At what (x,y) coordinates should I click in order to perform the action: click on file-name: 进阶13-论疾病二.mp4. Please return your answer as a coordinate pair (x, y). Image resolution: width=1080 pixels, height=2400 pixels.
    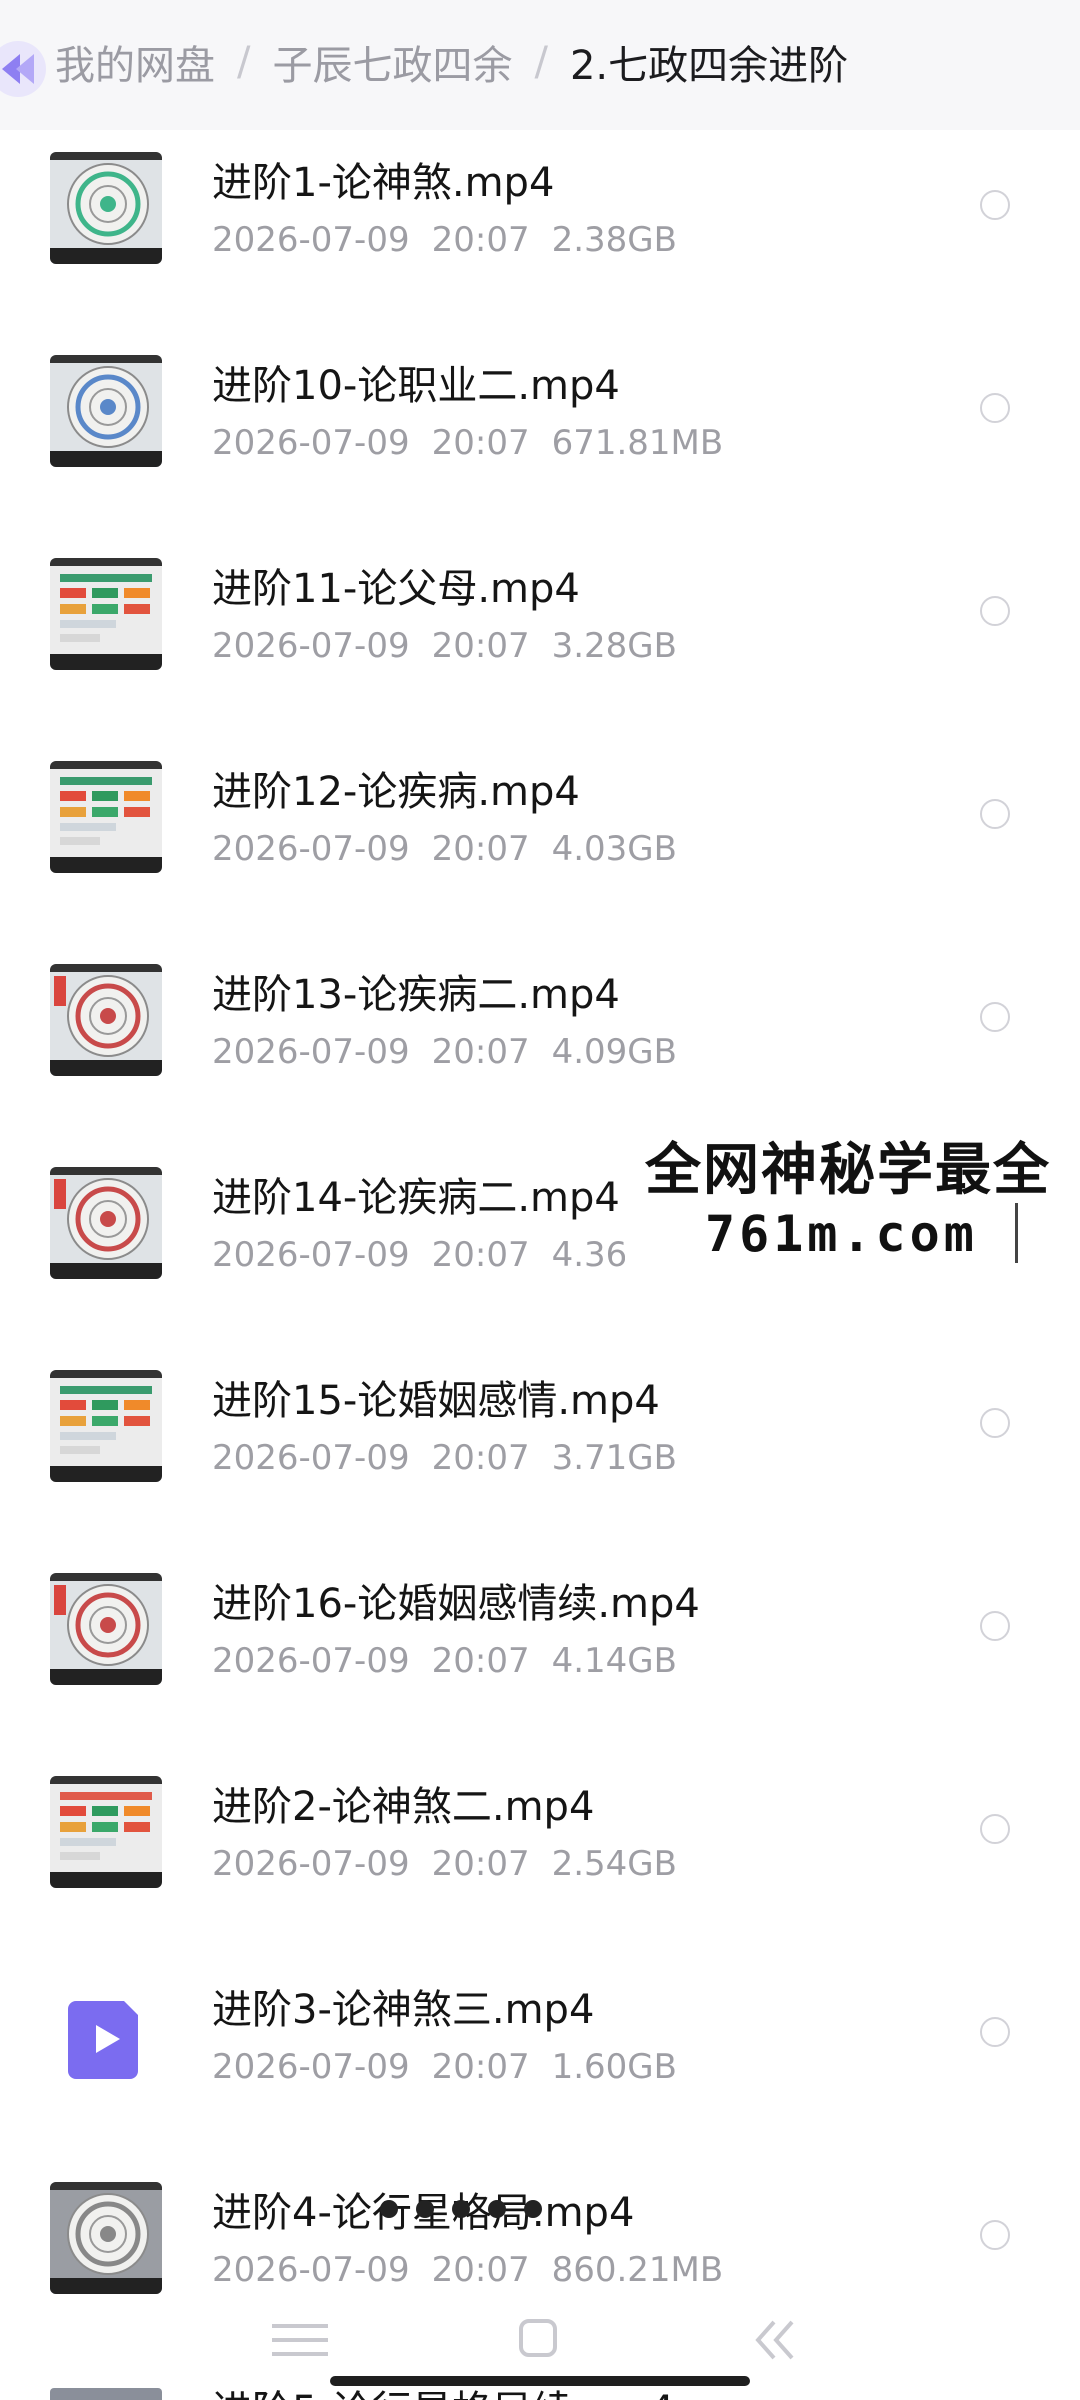
    Looking at the image, I should click on (416, 995).